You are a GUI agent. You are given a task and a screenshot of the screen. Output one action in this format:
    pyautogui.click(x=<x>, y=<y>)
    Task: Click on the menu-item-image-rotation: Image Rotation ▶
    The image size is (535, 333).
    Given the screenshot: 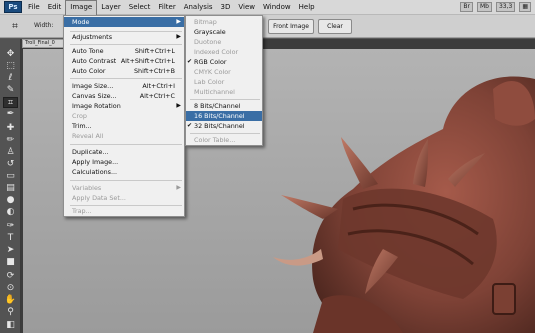 What is the action you would take?
    pyautogui.click(x=124, y=106)
    